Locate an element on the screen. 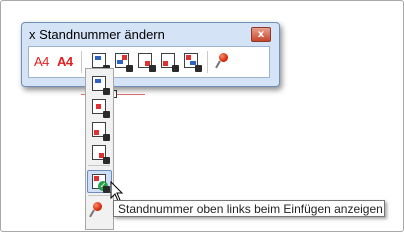 This screenshot has width=404, height=240. dropdown-item-show-top-left-on-insert: ✓ is located at coordinates (99, 182).